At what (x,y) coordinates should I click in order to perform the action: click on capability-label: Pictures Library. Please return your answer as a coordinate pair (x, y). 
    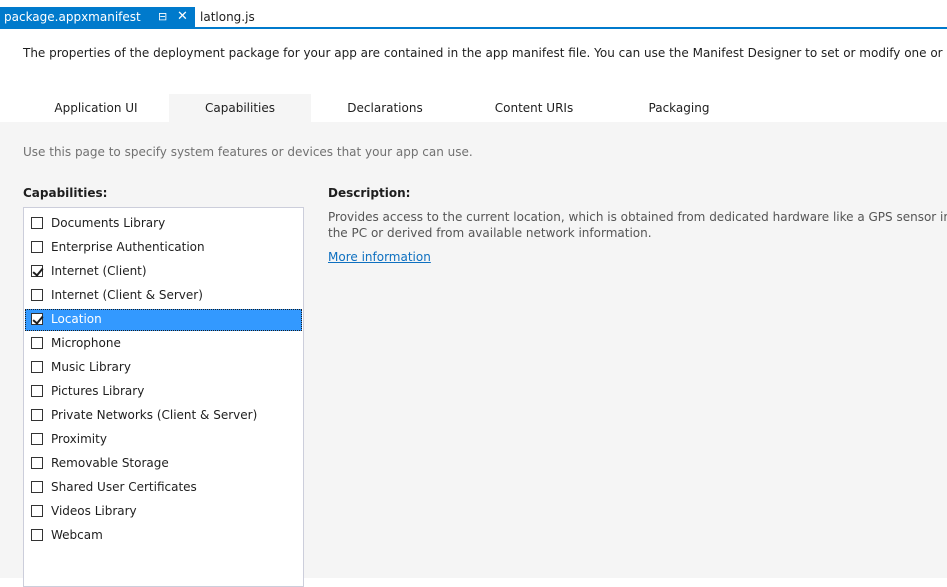
    Looking at the image, I should click on (98, 391).